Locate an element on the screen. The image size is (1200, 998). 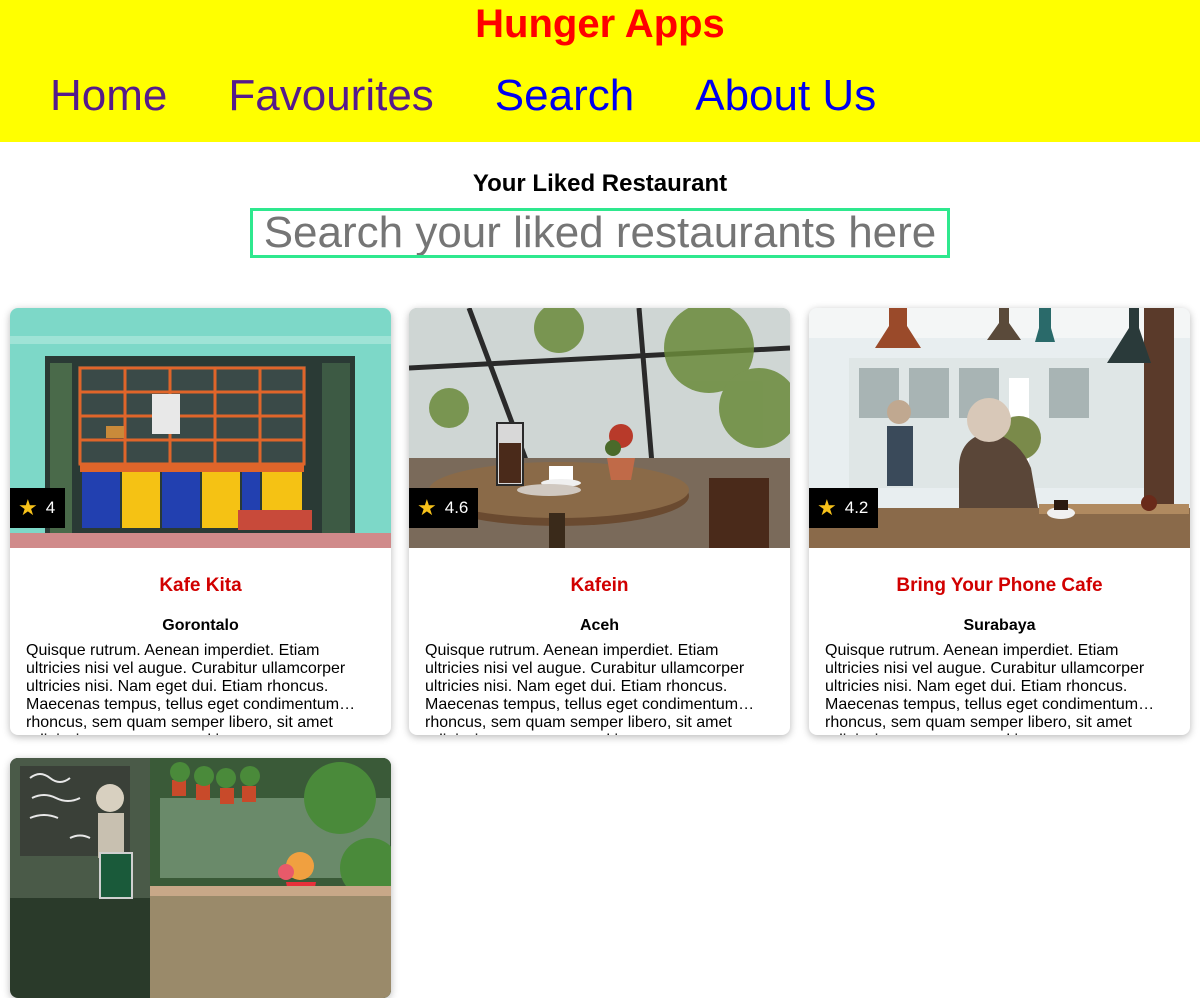
restaurant-city: Gorontalo is located at coordinates (200, 625).